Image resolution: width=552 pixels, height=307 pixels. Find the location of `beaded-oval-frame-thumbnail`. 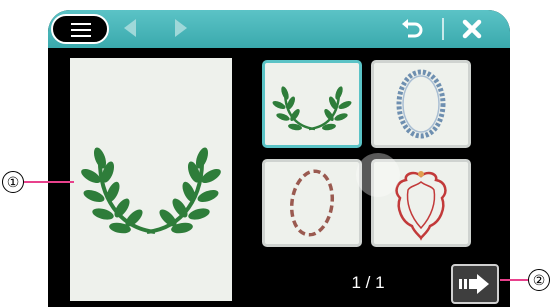

beaded-oval-frame-thumbnail is located at coordinates (421, 104).